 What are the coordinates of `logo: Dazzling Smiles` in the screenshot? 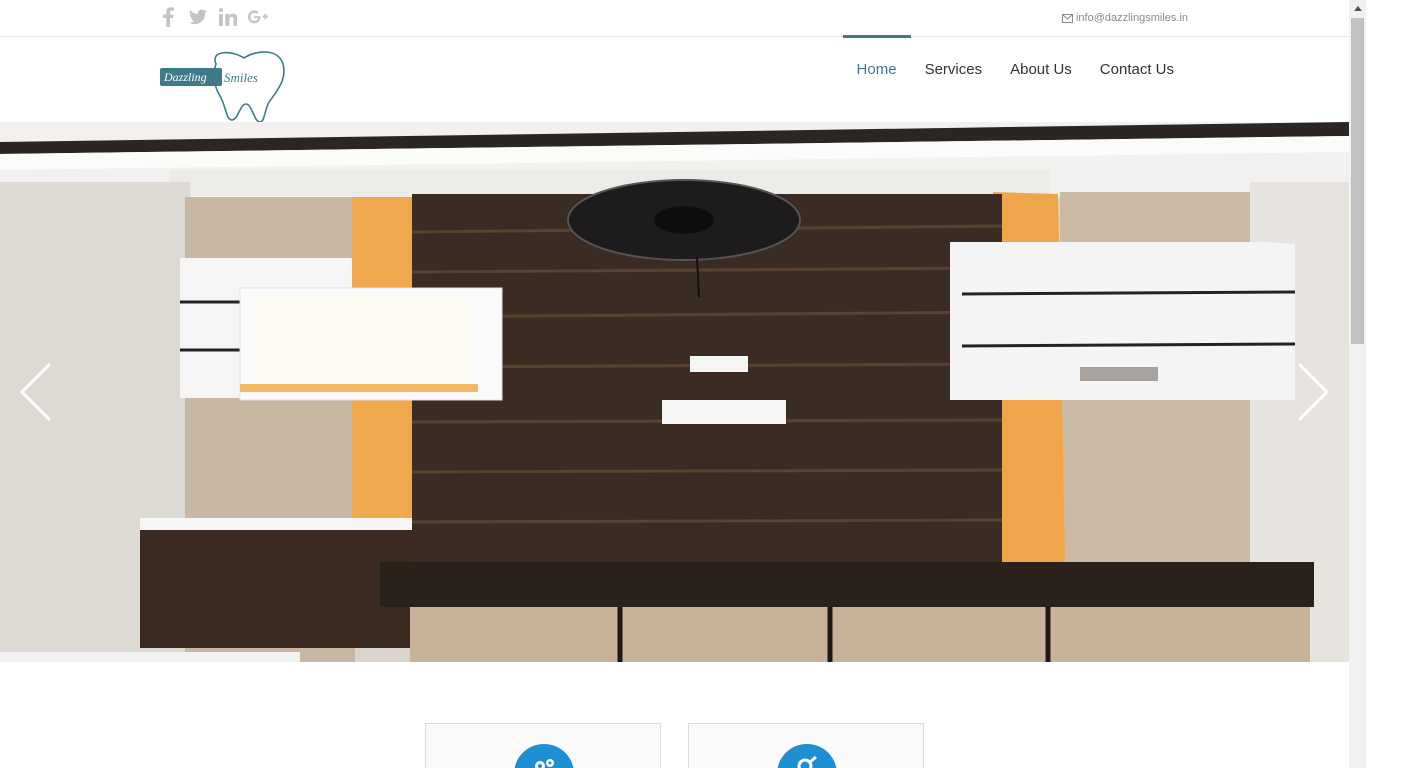 It's located at (223, 84).